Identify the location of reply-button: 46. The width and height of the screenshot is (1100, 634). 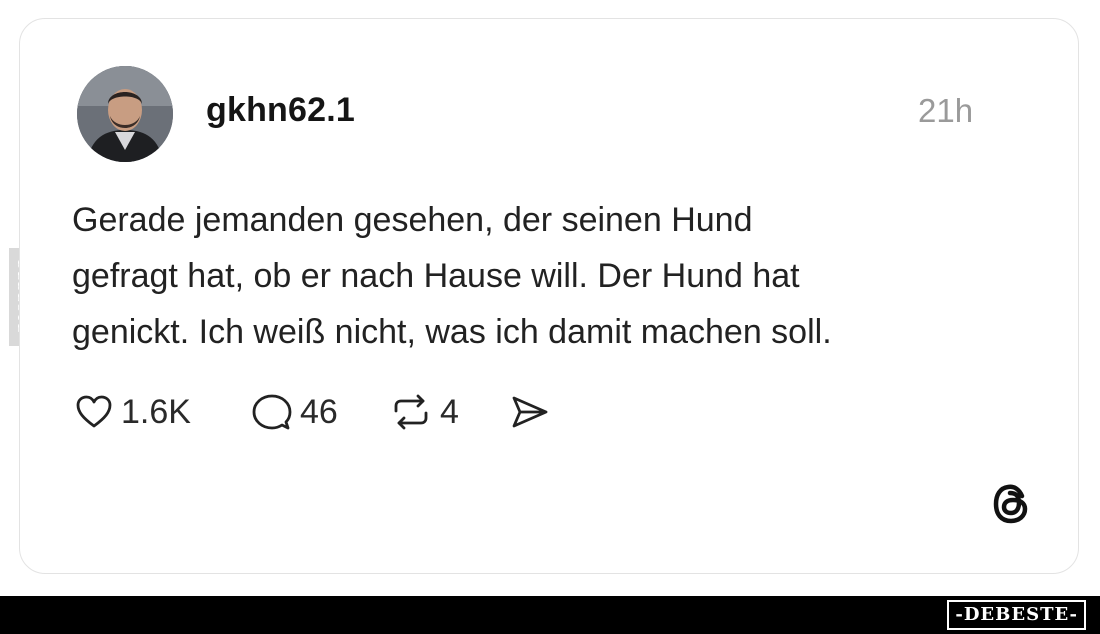
(295, 412).